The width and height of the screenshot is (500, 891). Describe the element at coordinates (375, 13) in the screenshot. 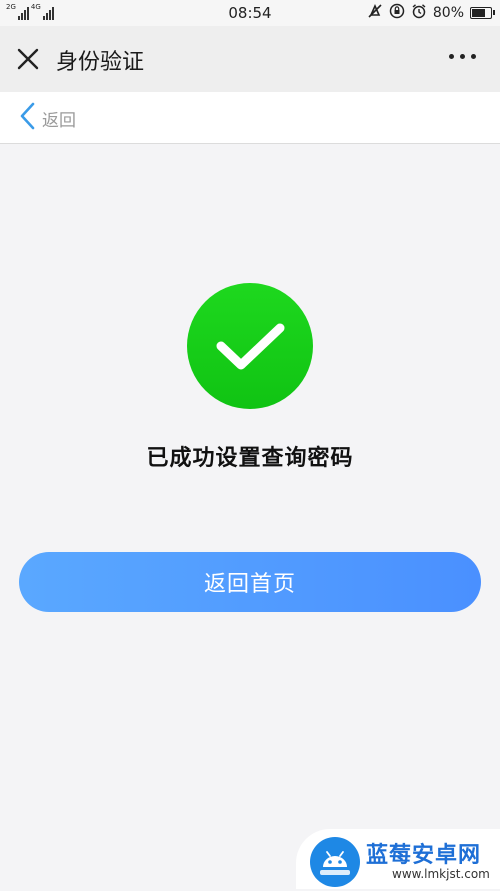

I see `mute-icon` at that location.